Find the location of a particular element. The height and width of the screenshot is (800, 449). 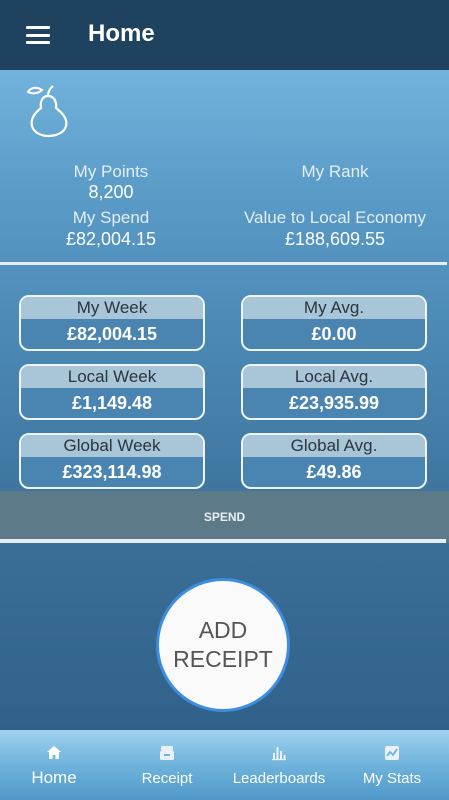

add-receipt-line1: ADD is located at coordinates (223, 630).